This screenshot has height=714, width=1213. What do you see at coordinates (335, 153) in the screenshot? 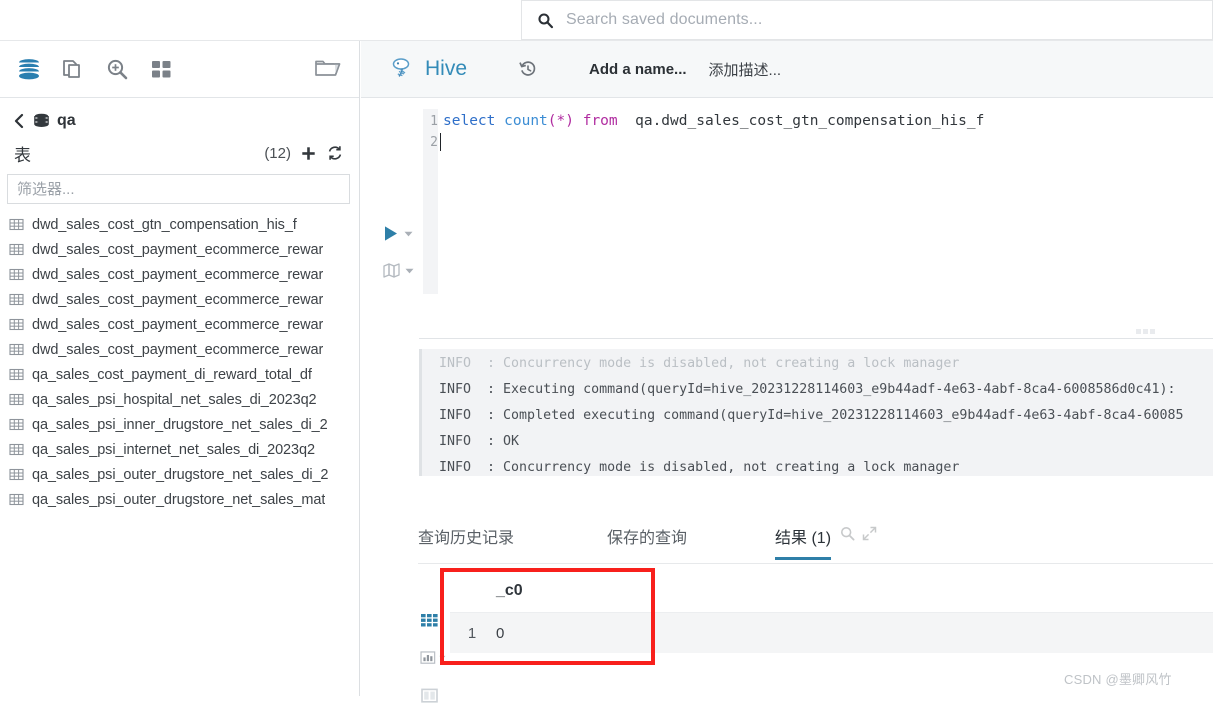
I see `refresh-icon` at bounding box center [335, 153].